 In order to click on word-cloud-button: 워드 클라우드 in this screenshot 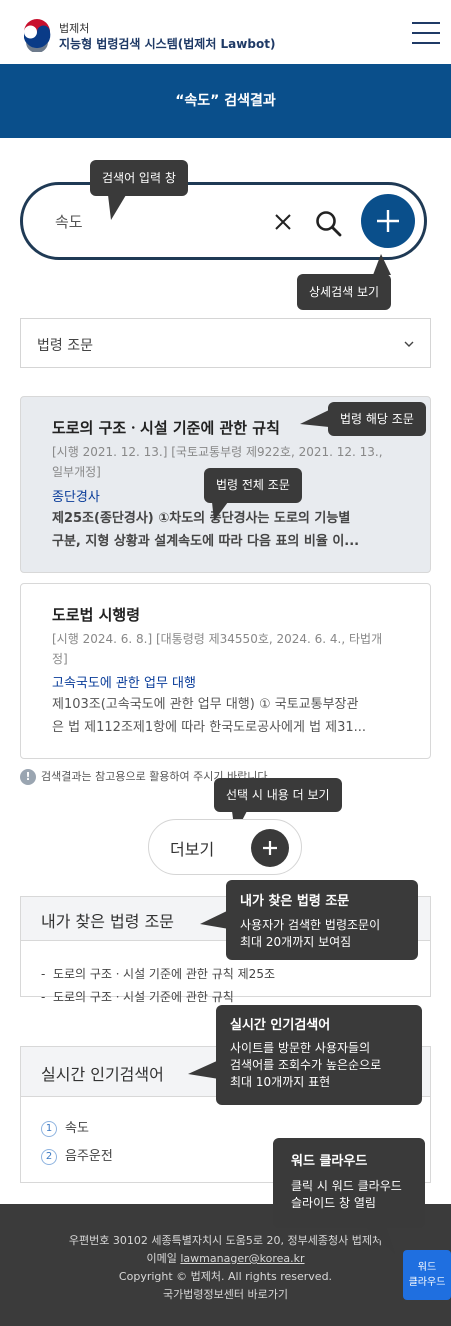, I will do `click(427, 1275)`.